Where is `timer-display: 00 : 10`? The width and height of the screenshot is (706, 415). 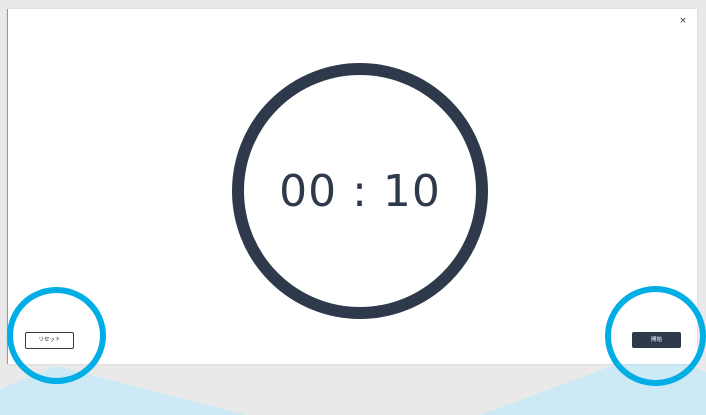 timer-display: 00 : 10 is located at coordinates (360, 191).